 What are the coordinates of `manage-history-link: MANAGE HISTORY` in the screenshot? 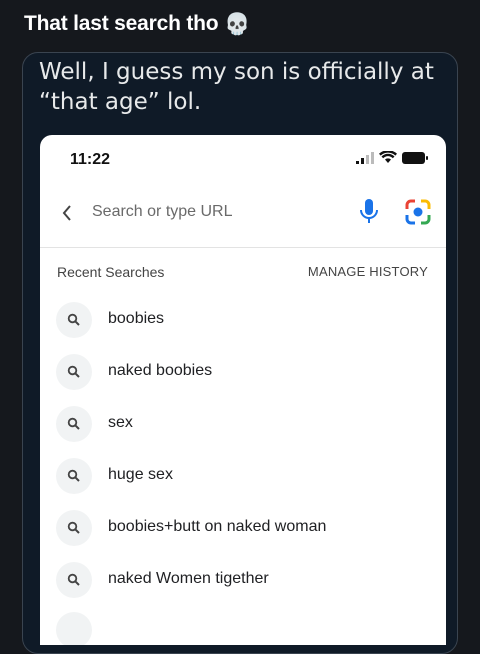 It's located at (368, 271).